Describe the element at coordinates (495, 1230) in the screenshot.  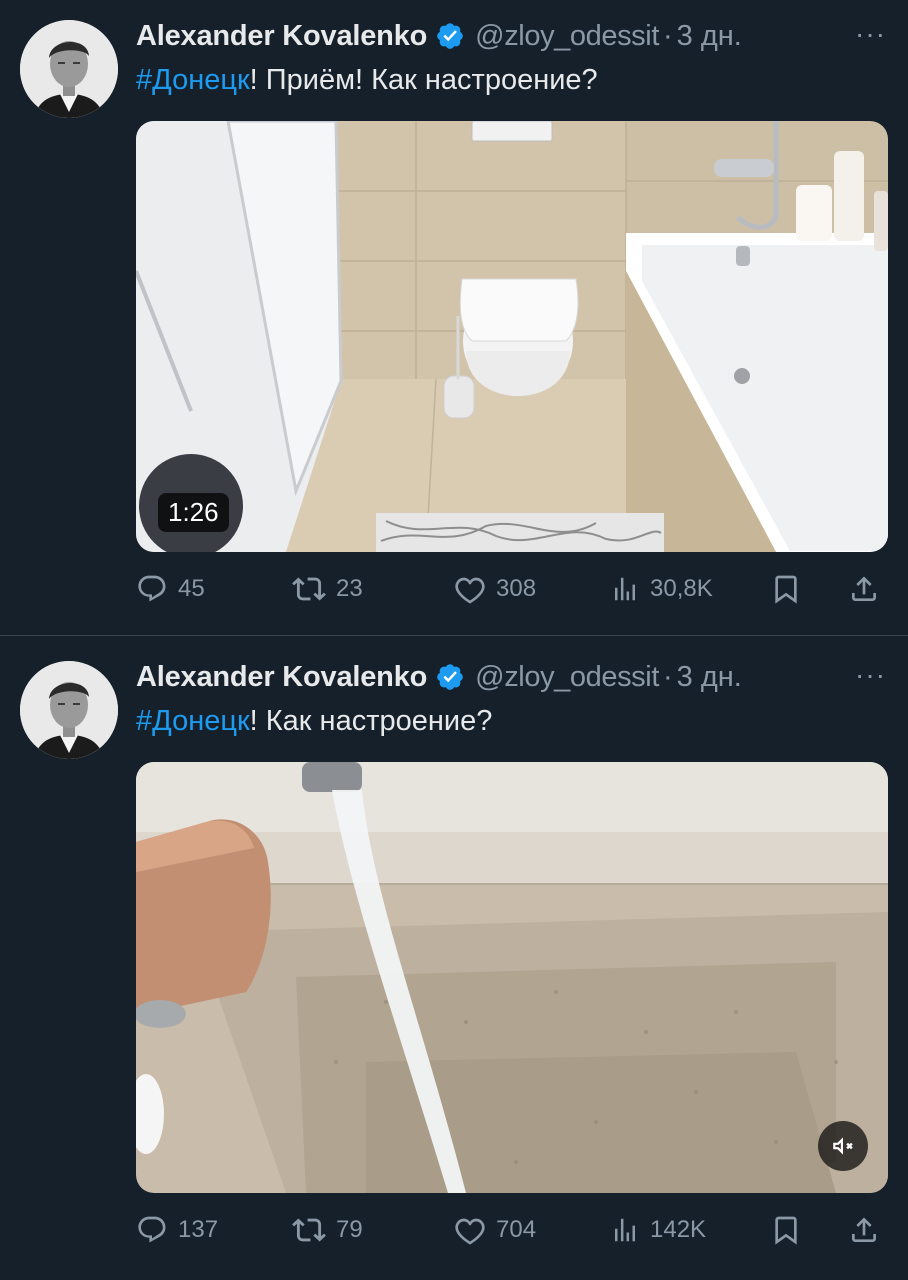
I see `like-button: 704` at that location.